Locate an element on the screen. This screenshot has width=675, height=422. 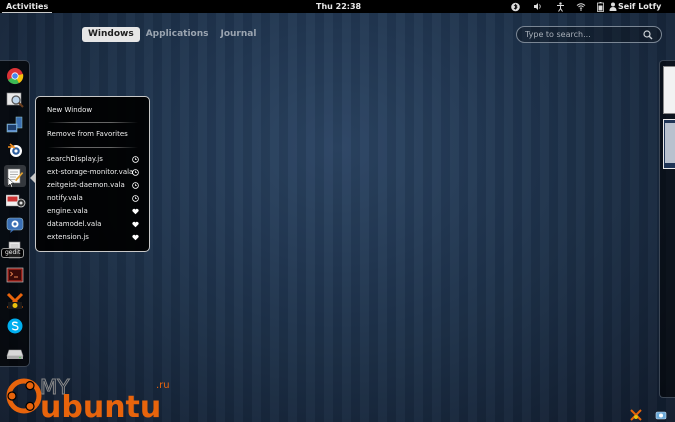
clock: Thu 22:38 is located at coordinates (338, 6).